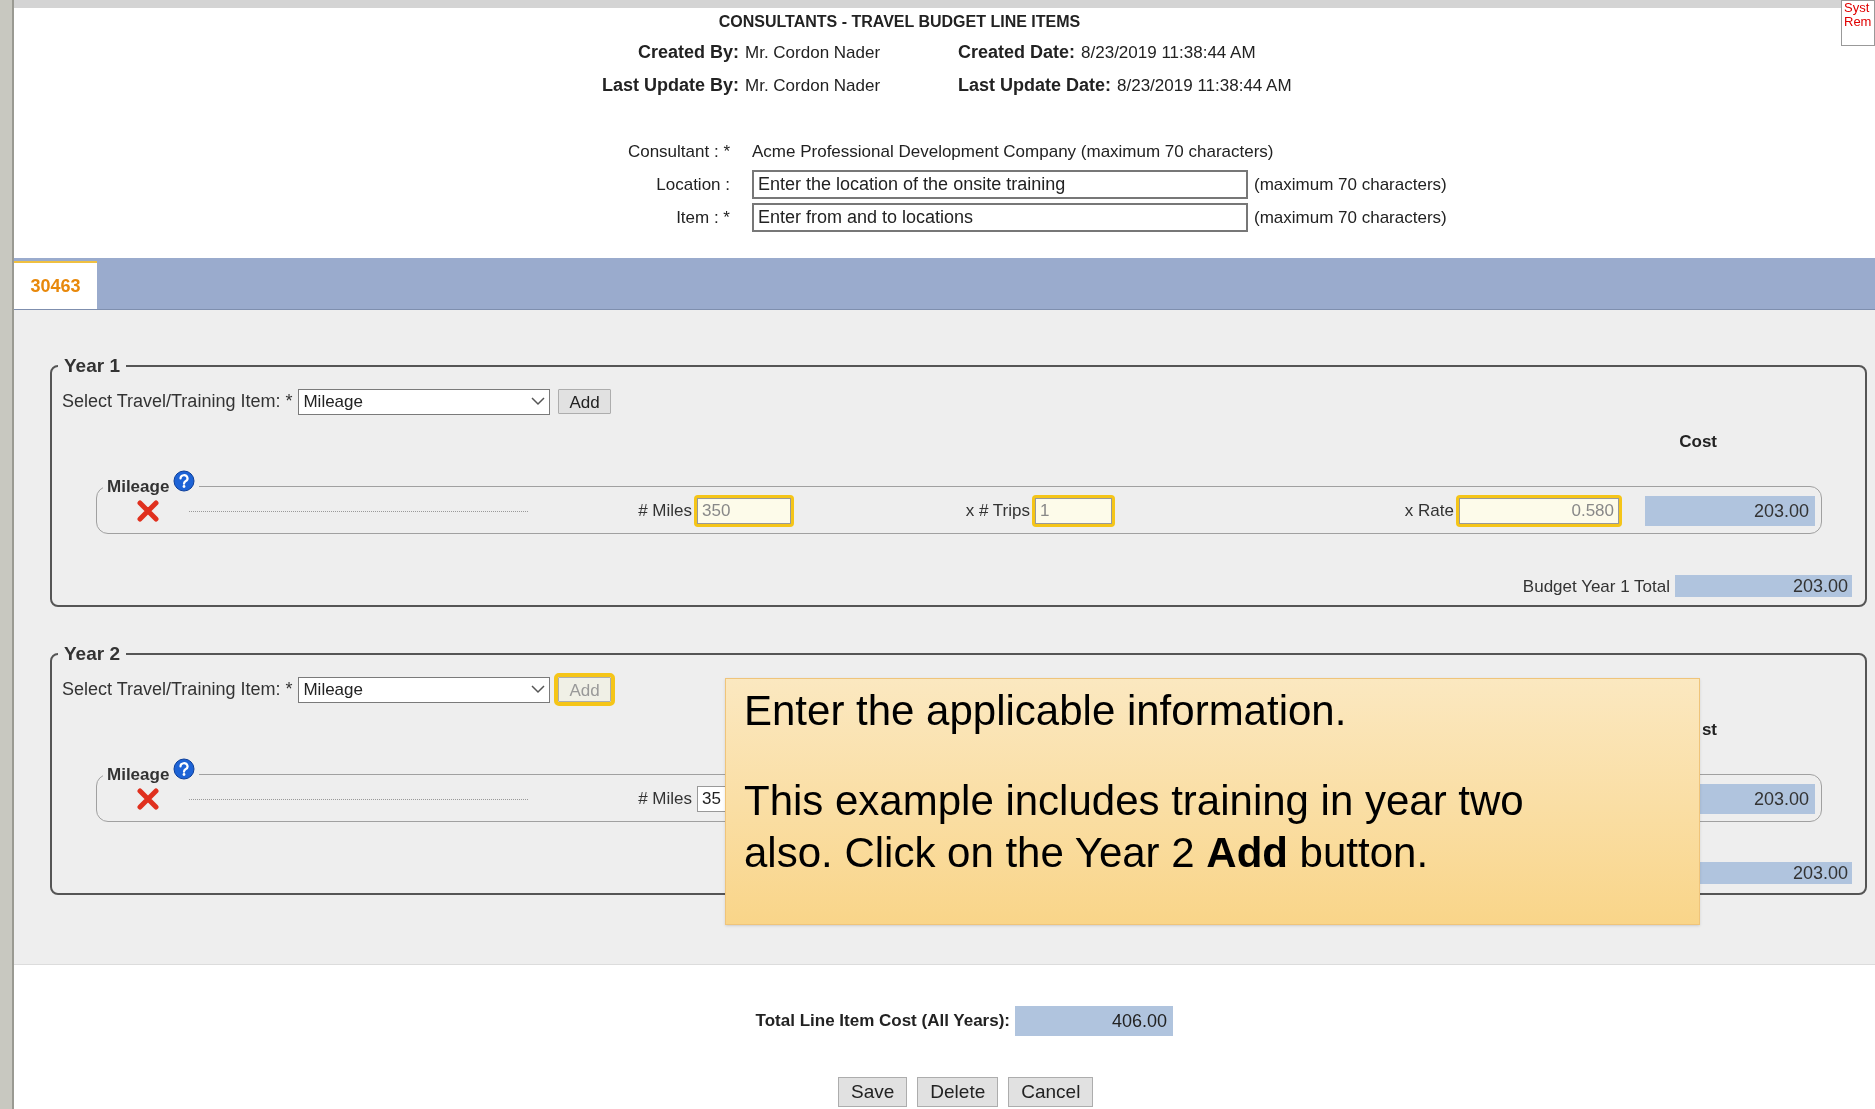 The height and width of the screenshot is (1109, 1875). I want to click on consultant-value: Acme Professional Development Company (maximum 70 characters), so click(1013, 152).